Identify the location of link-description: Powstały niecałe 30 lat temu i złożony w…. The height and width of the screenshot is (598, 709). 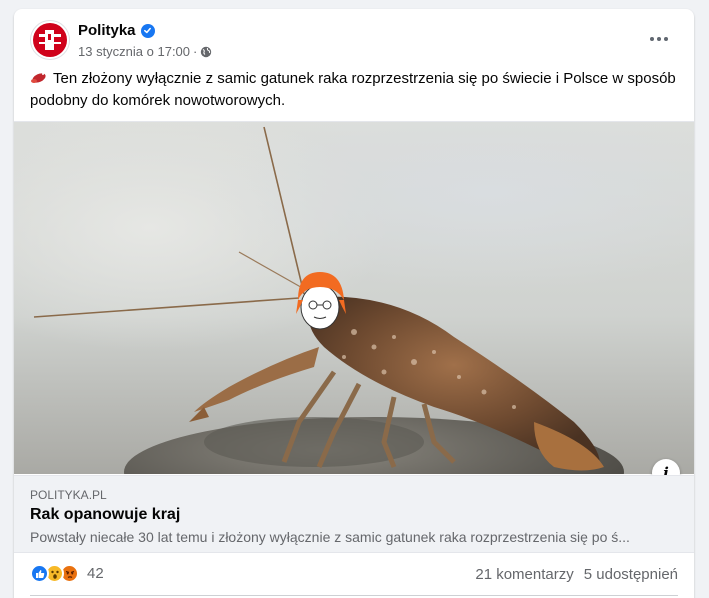
(330, 537).